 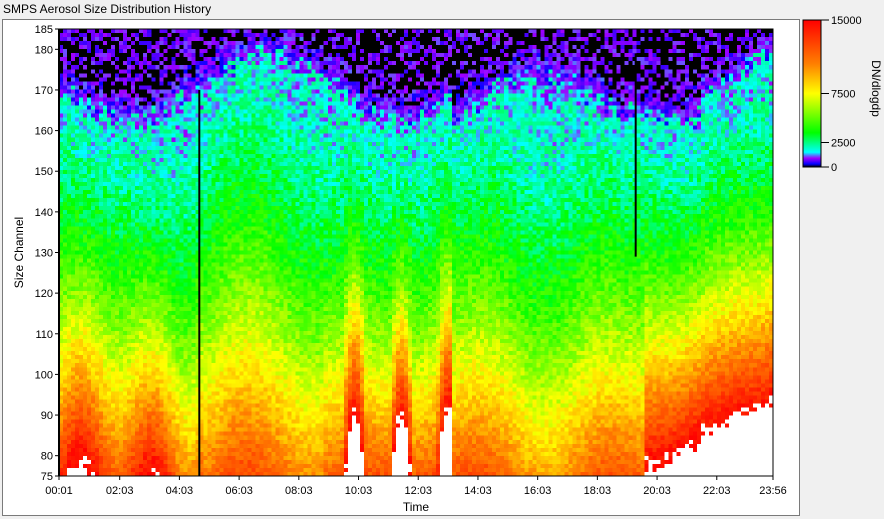 What do you see at coordinates (44, 375) in the screenshot?
I see `y-tick-label: 100` at bounding box center [44, 375].